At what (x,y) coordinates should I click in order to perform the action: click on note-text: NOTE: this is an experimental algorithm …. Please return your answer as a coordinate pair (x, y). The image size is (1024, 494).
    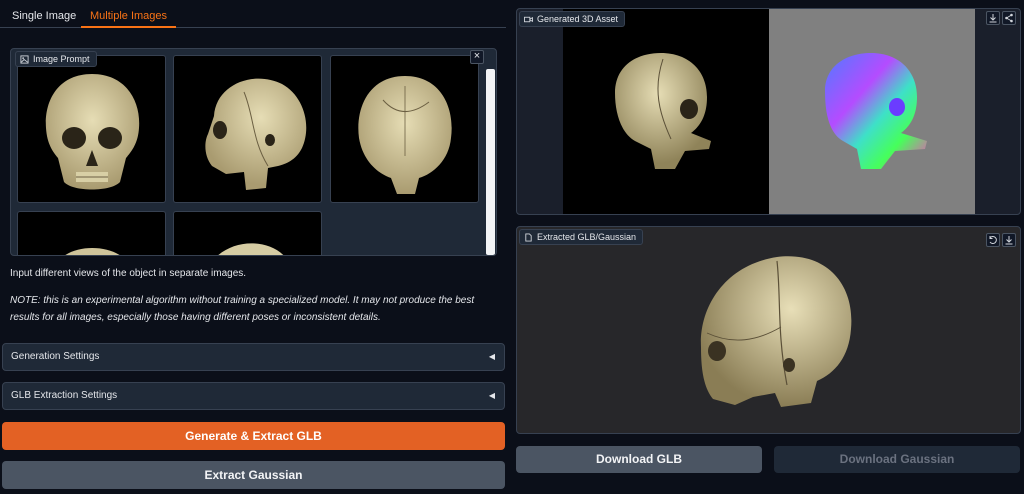
    Looking at the image, I should click on (242, 309).